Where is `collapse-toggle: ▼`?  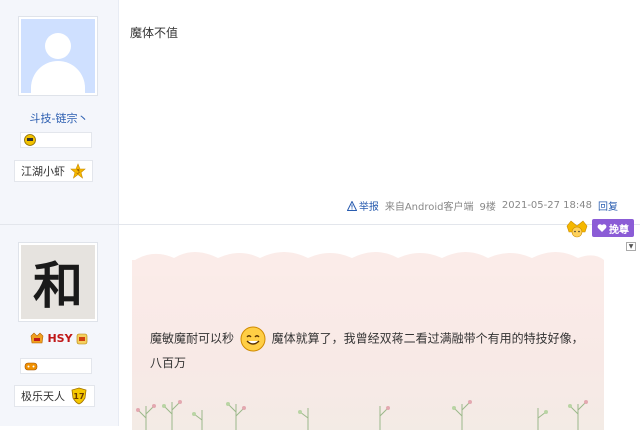
collapse-toggle: ▼ is located at coordinates (631, 246).